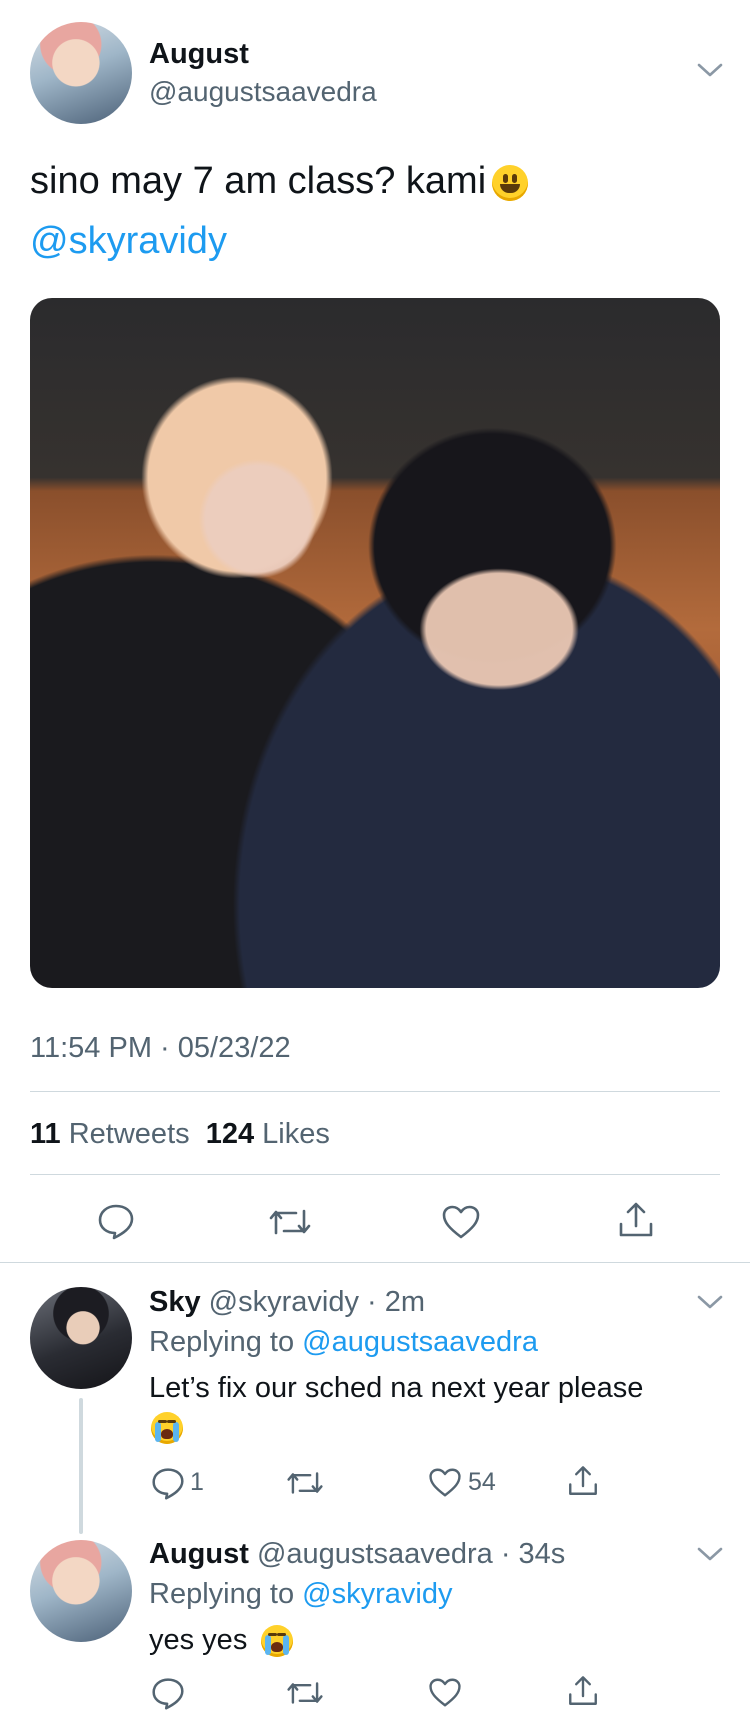 This screenshot has height=1728, width=750. Describe the element at coordinates (377, 1594) in the screenshot. I see `replying-to-link: @skyravidy` at that location.